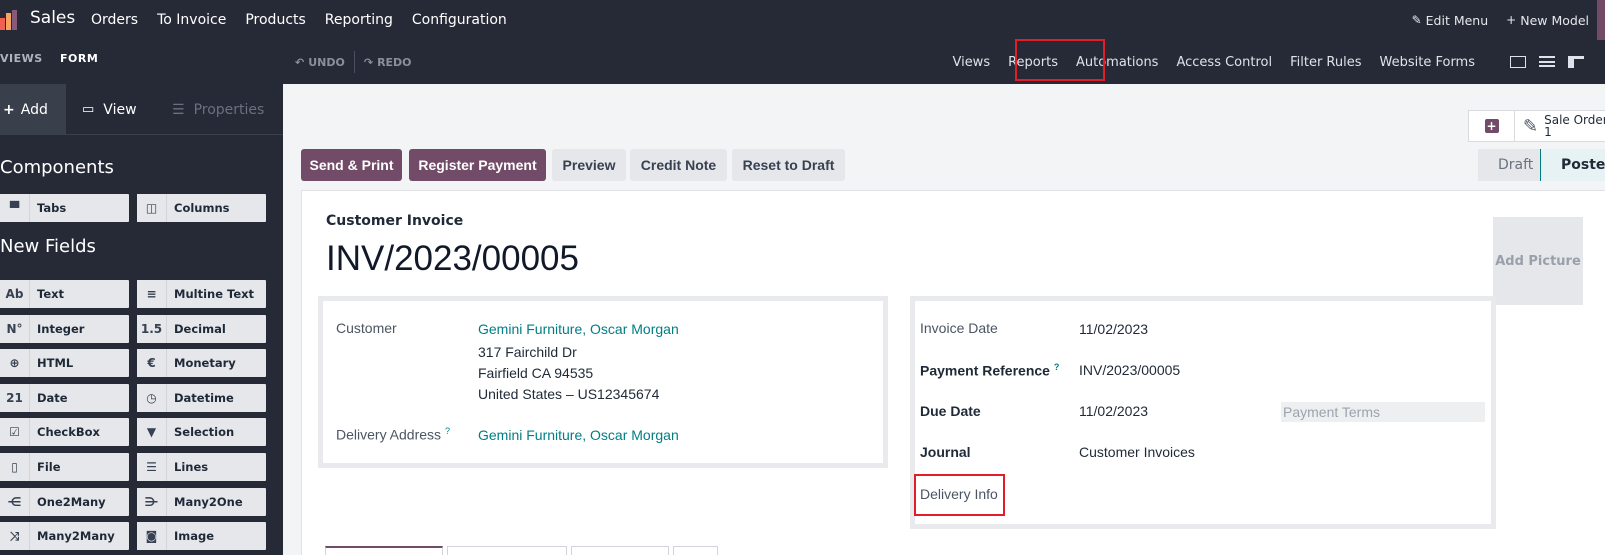  What do you see at coordinates (394, 62) in the screenshot?
I see `redo-button: REDO` at bounding box center [394, 62].